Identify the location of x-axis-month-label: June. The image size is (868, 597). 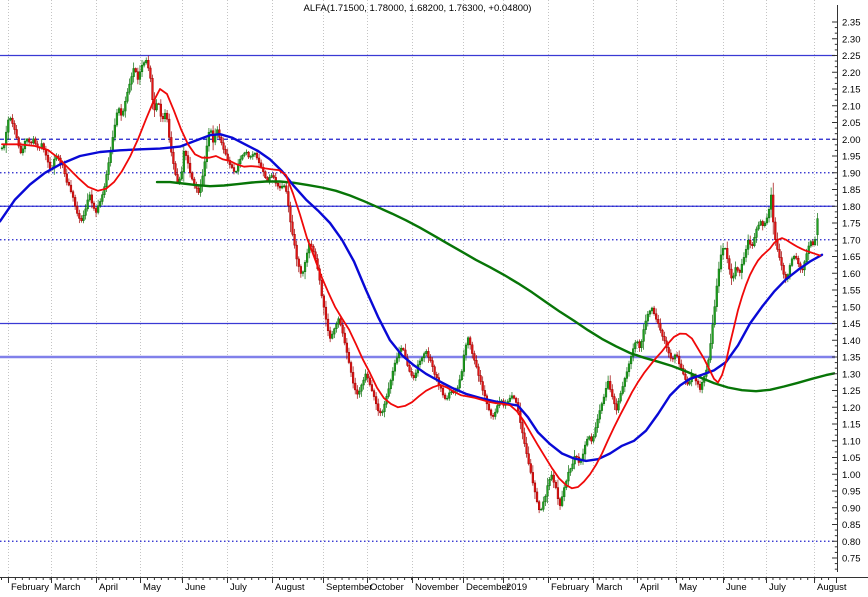
(195, 587).